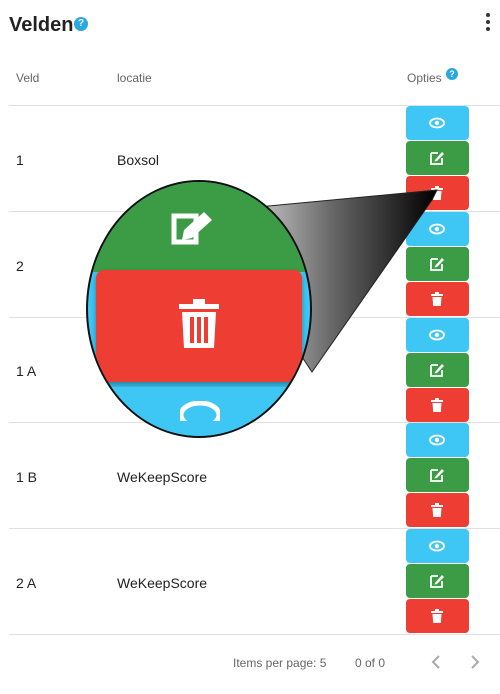 The height and width of the screenshot is (694, 500). What do you see at coordinates (436, 662) in the screenshot?
I see `chevron-left-icon` at bounding box center [436, 662].